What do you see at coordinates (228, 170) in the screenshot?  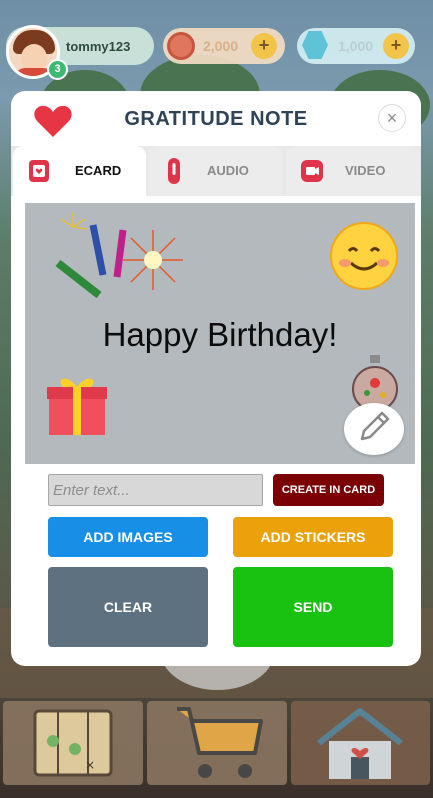 I see `tab-audio-label: AUDIO` at bounding box center [228, 170].